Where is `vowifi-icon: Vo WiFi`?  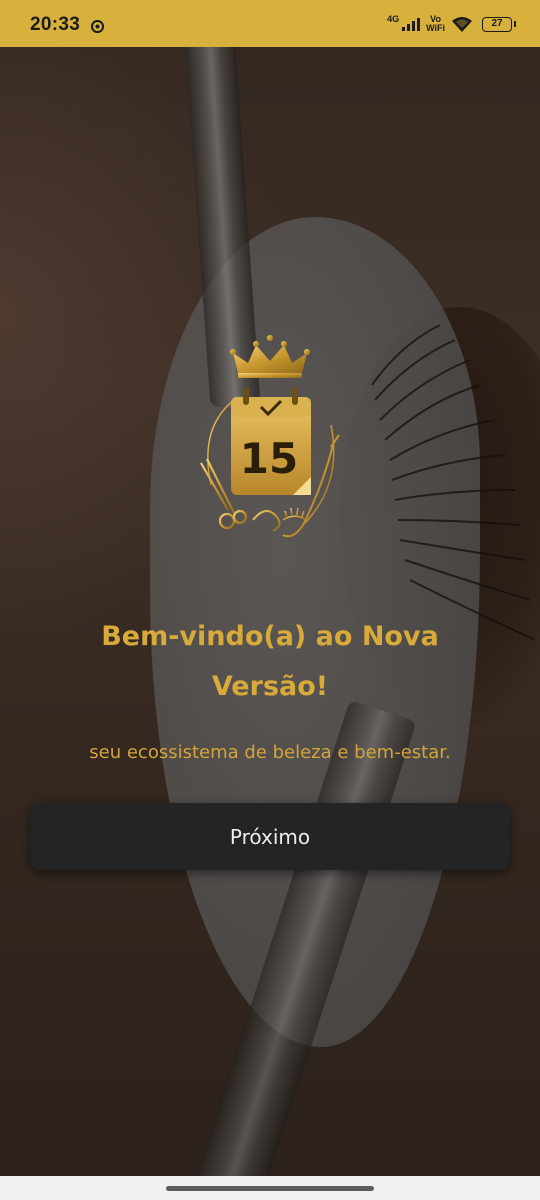 vowifi-icon: Vo WiFi is located at coordinates (435, 24).